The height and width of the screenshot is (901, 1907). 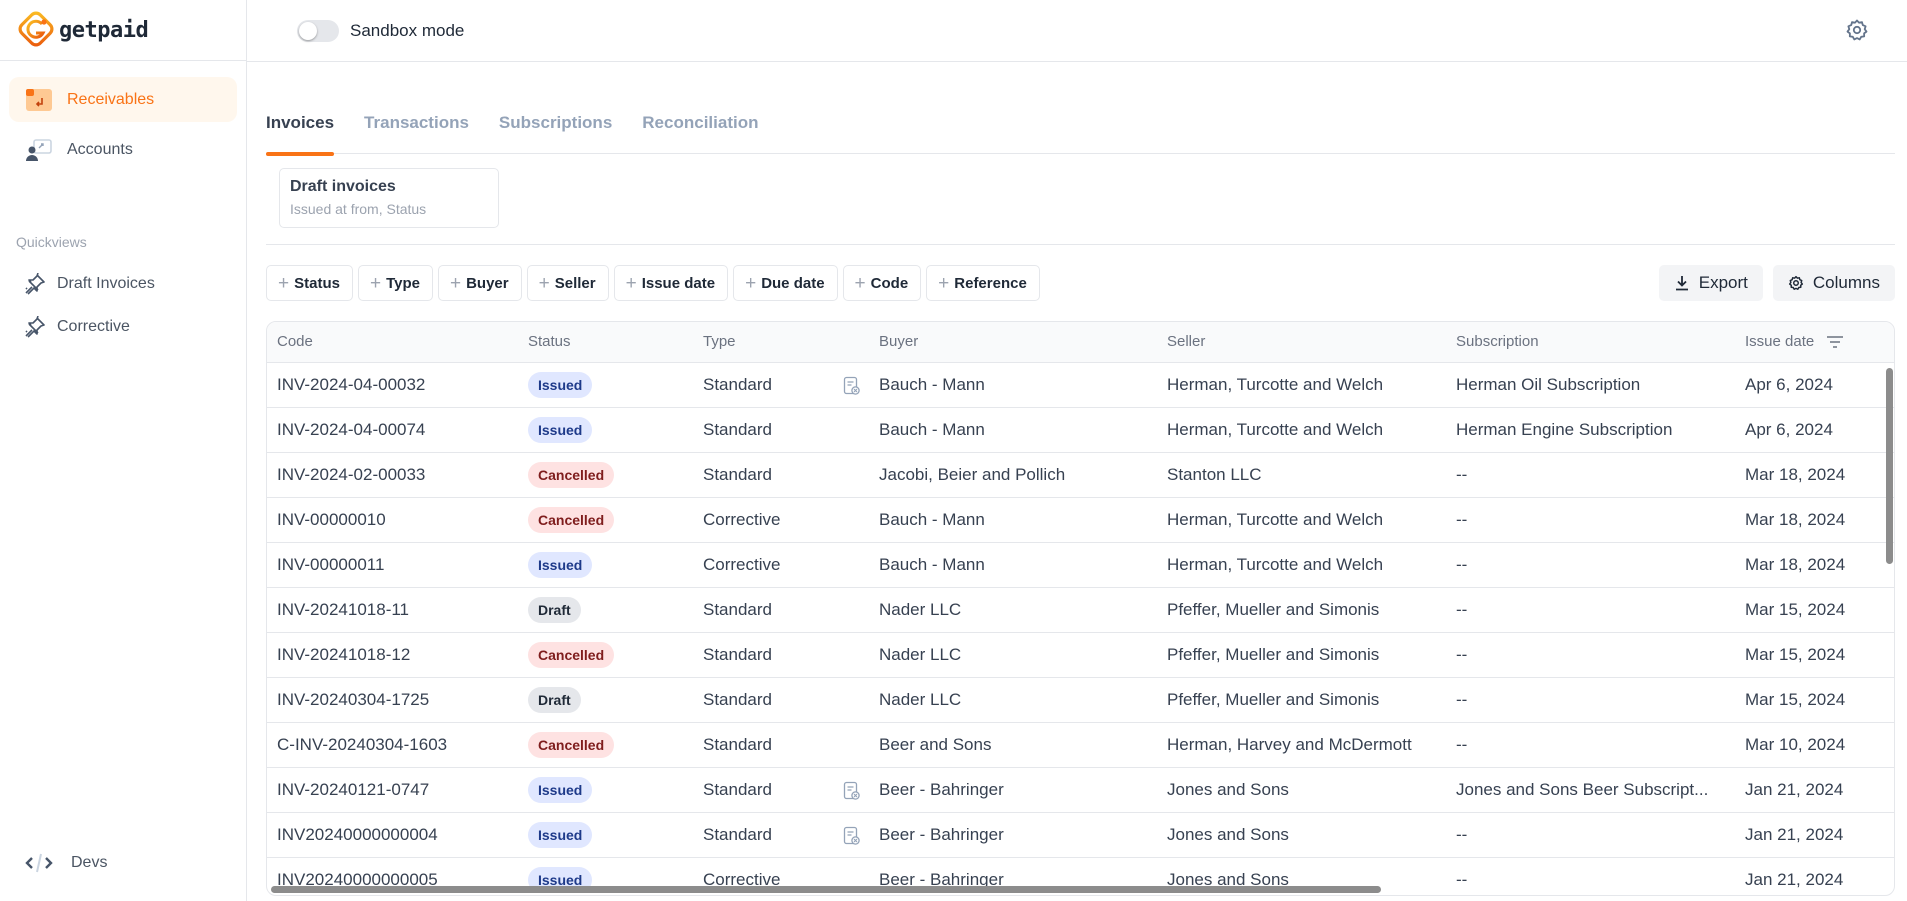 What do you see at coordinates (51, 242) in the screenshot?
I see `quickviews-heading: Quickviews` at bounding box center [51, 242].